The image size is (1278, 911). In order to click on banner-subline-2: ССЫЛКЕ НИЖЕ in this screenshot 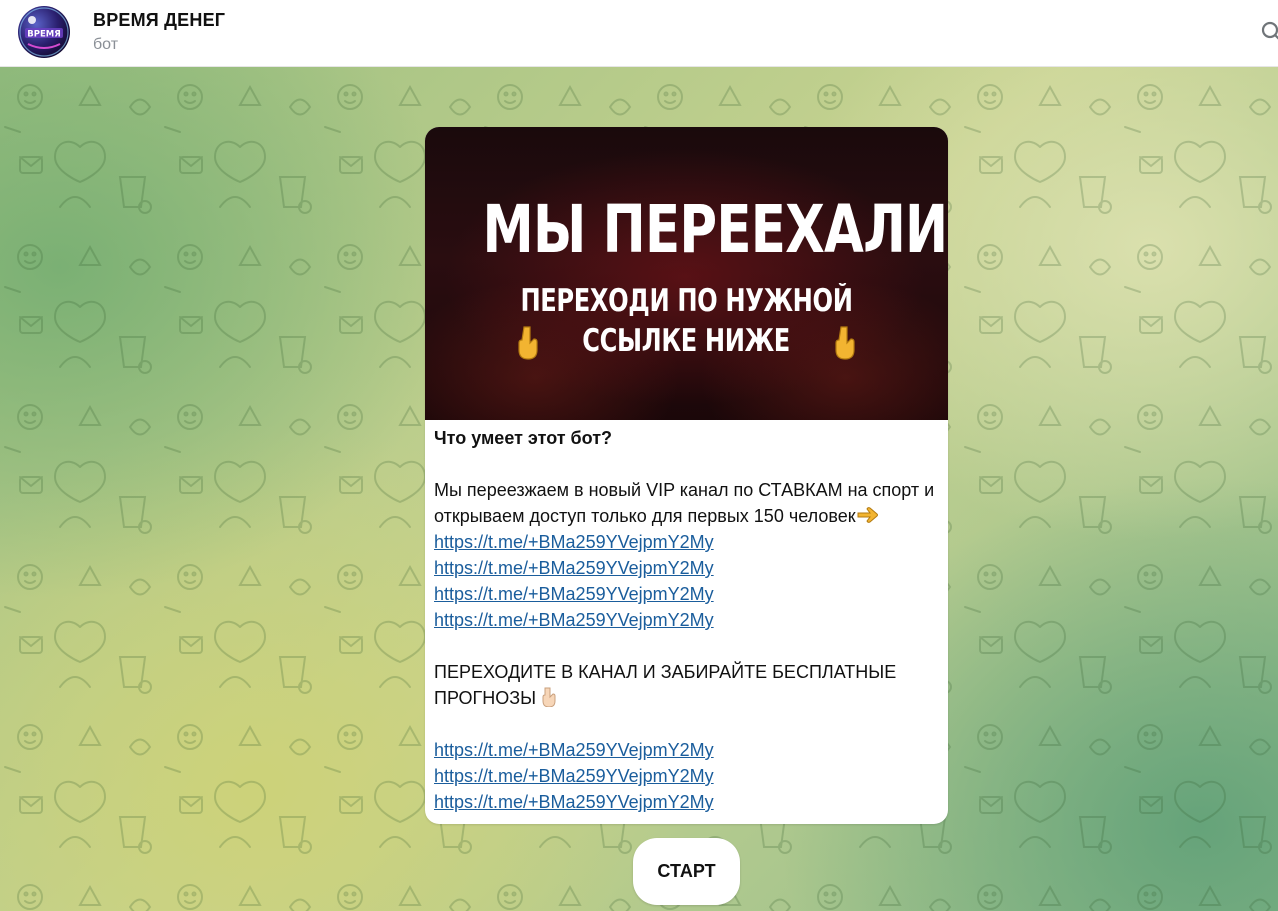, I will do `click(686, 342)`.